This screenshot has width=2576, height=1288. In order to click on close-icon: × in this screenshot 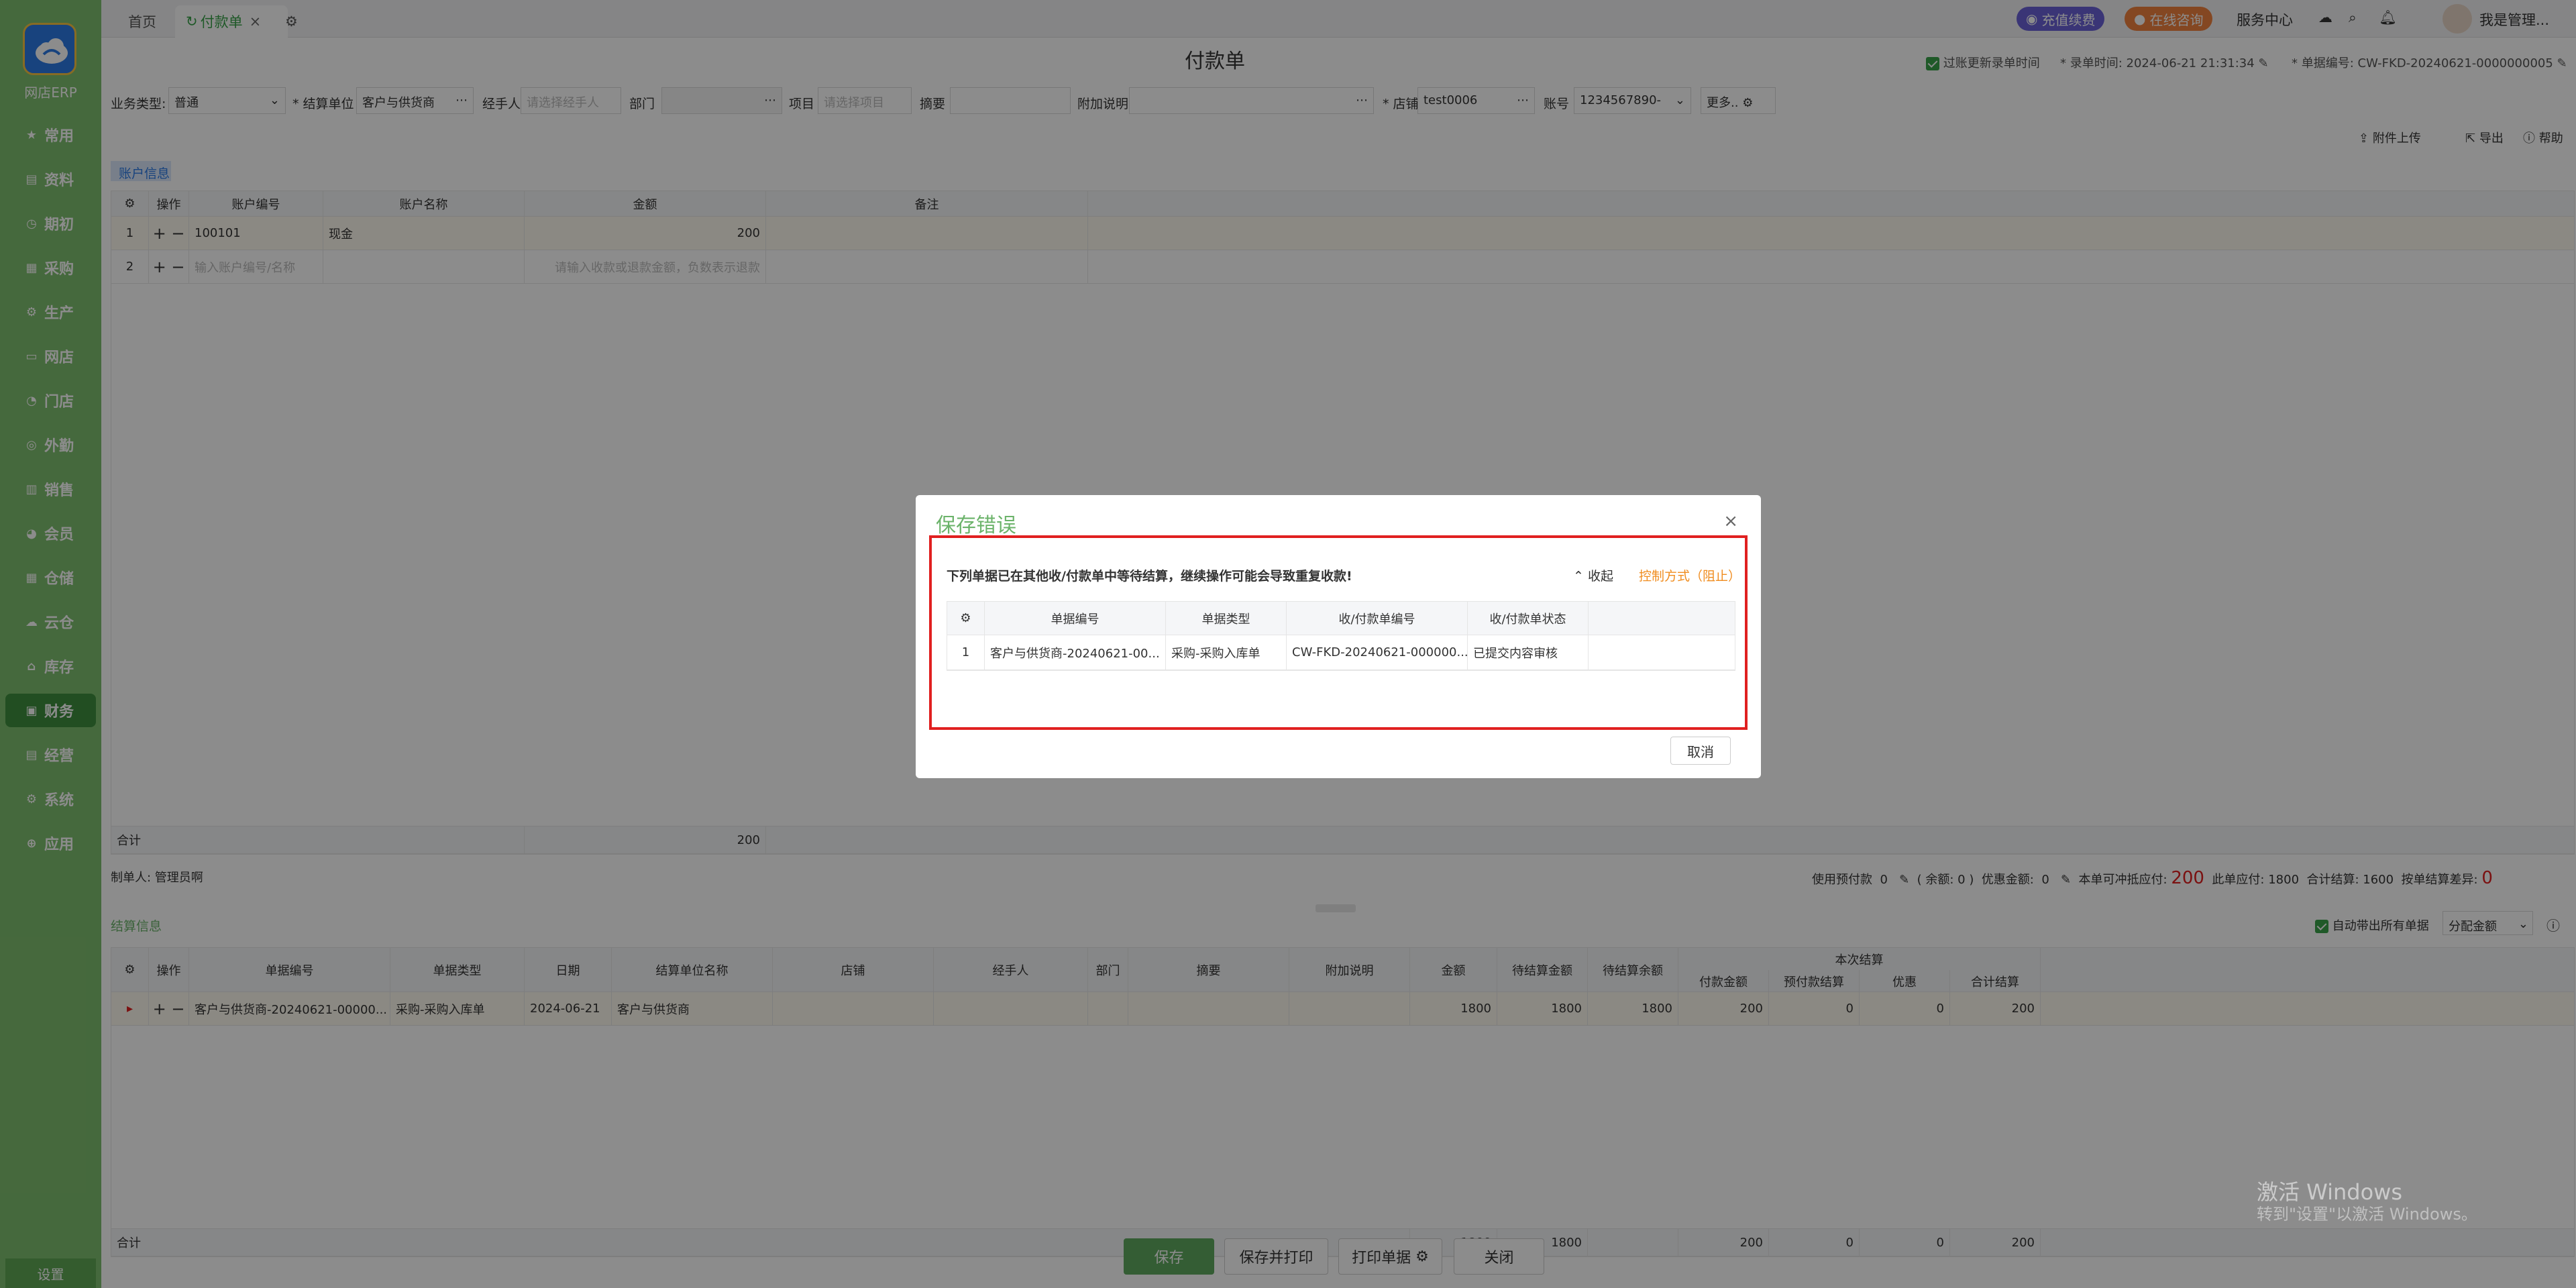, I will do `click(1730, 521)`.